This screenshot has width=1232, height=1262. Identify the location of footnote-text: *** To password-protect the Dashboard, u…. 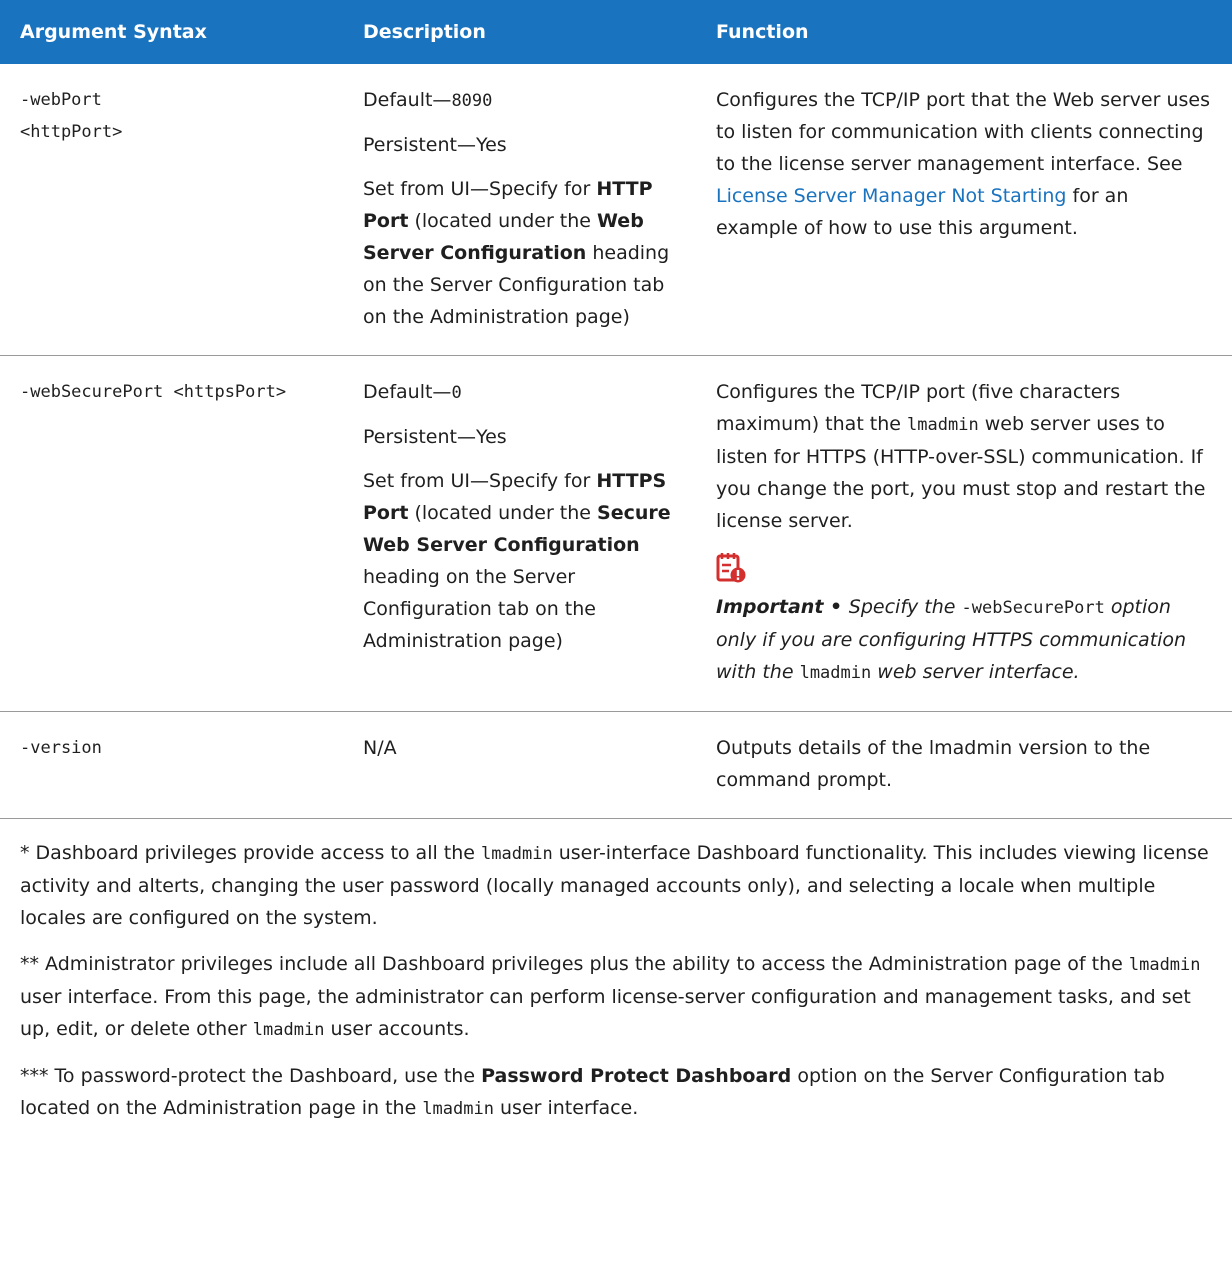
(251, 1076).